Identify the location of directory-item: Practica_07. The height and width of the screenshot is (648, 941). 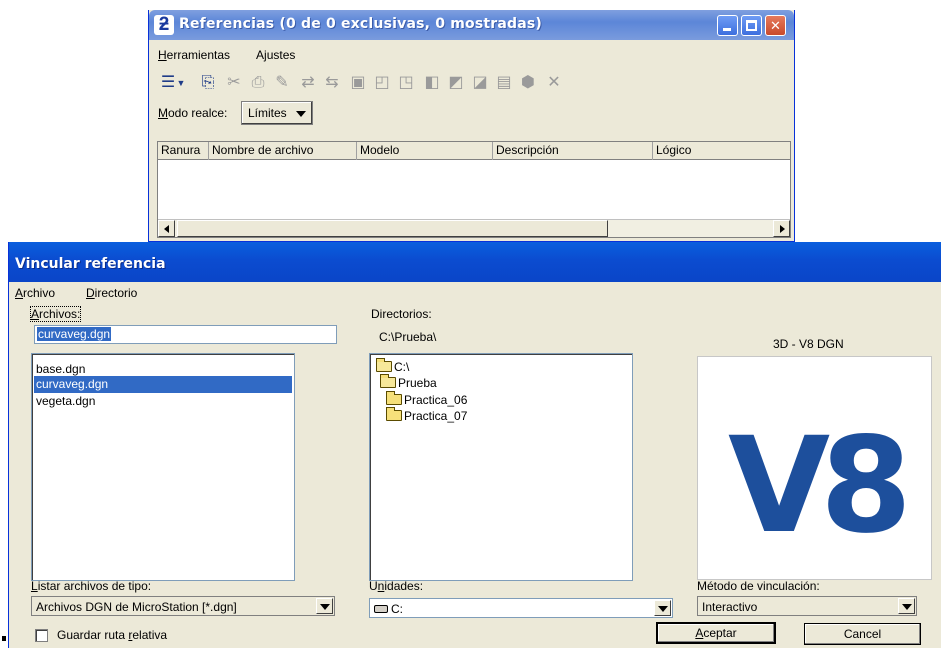
(426, 415).